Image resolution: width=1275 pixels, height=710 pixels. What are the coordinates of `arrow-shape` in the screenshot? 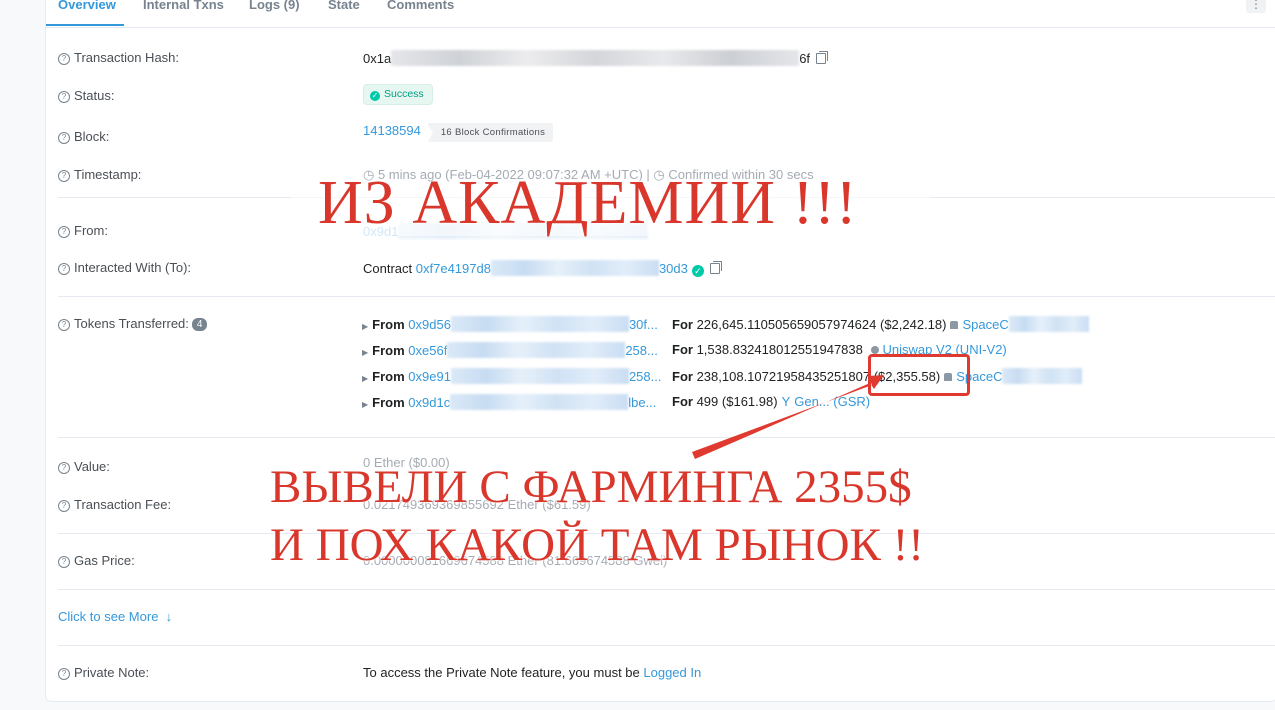 It's located at (788, 417).